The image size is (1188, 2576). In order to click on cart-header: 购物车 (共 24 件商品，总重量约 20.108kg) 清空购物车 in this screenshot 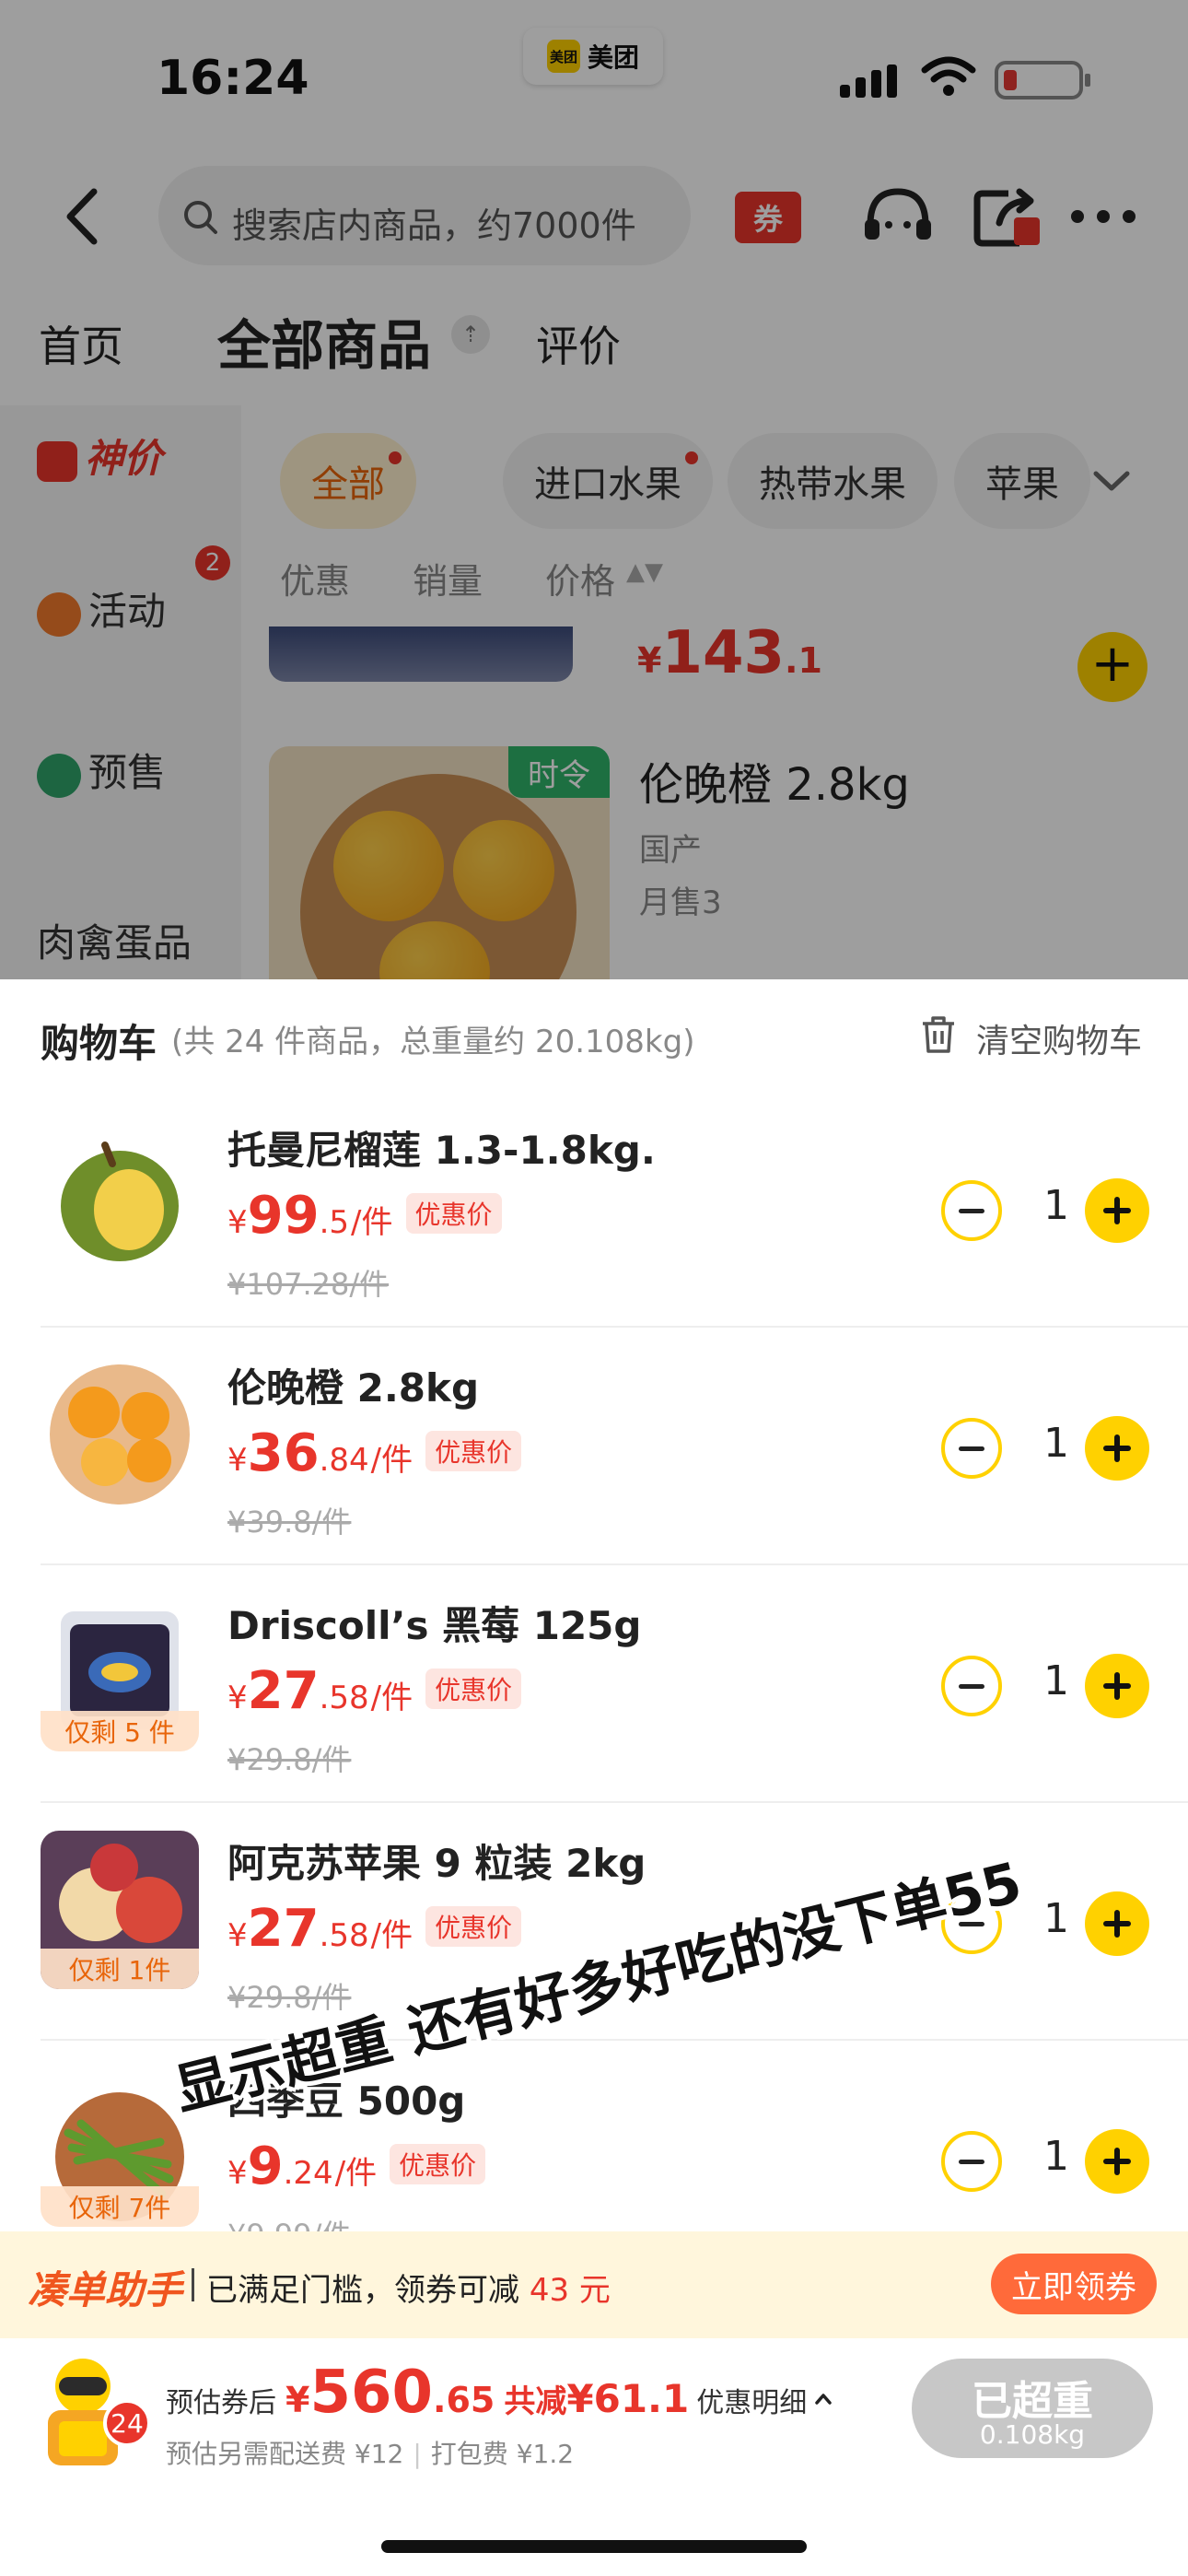, I will do `click(594, 1034)`.